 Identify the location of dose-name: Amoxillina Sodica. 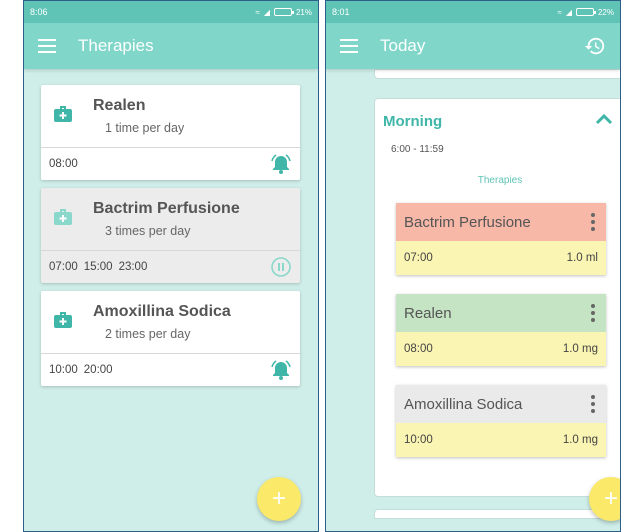
(463, 404).